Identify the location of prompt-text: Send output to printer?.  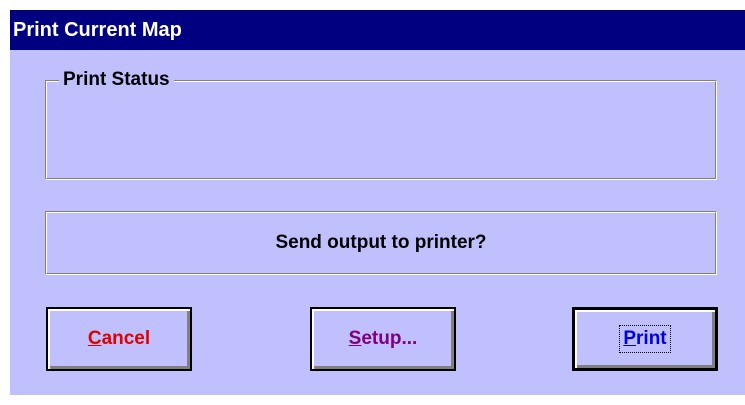
(381, 242).